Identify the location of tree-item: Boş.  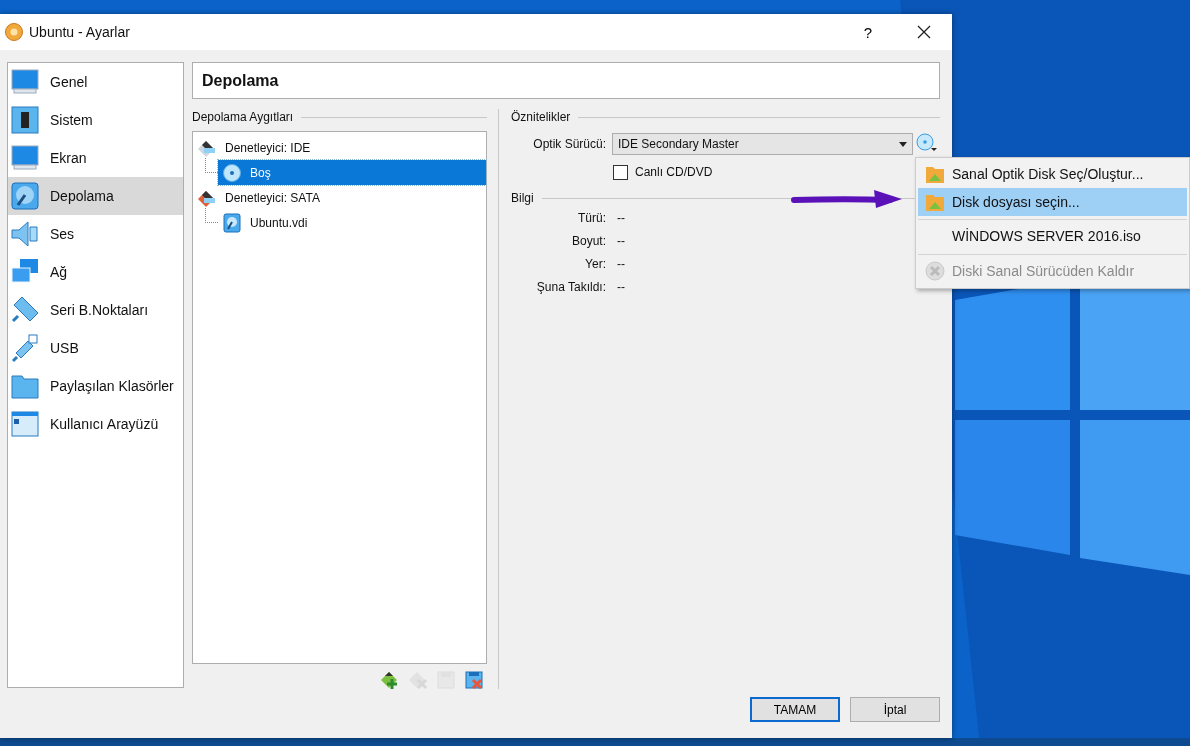
(352, 172).